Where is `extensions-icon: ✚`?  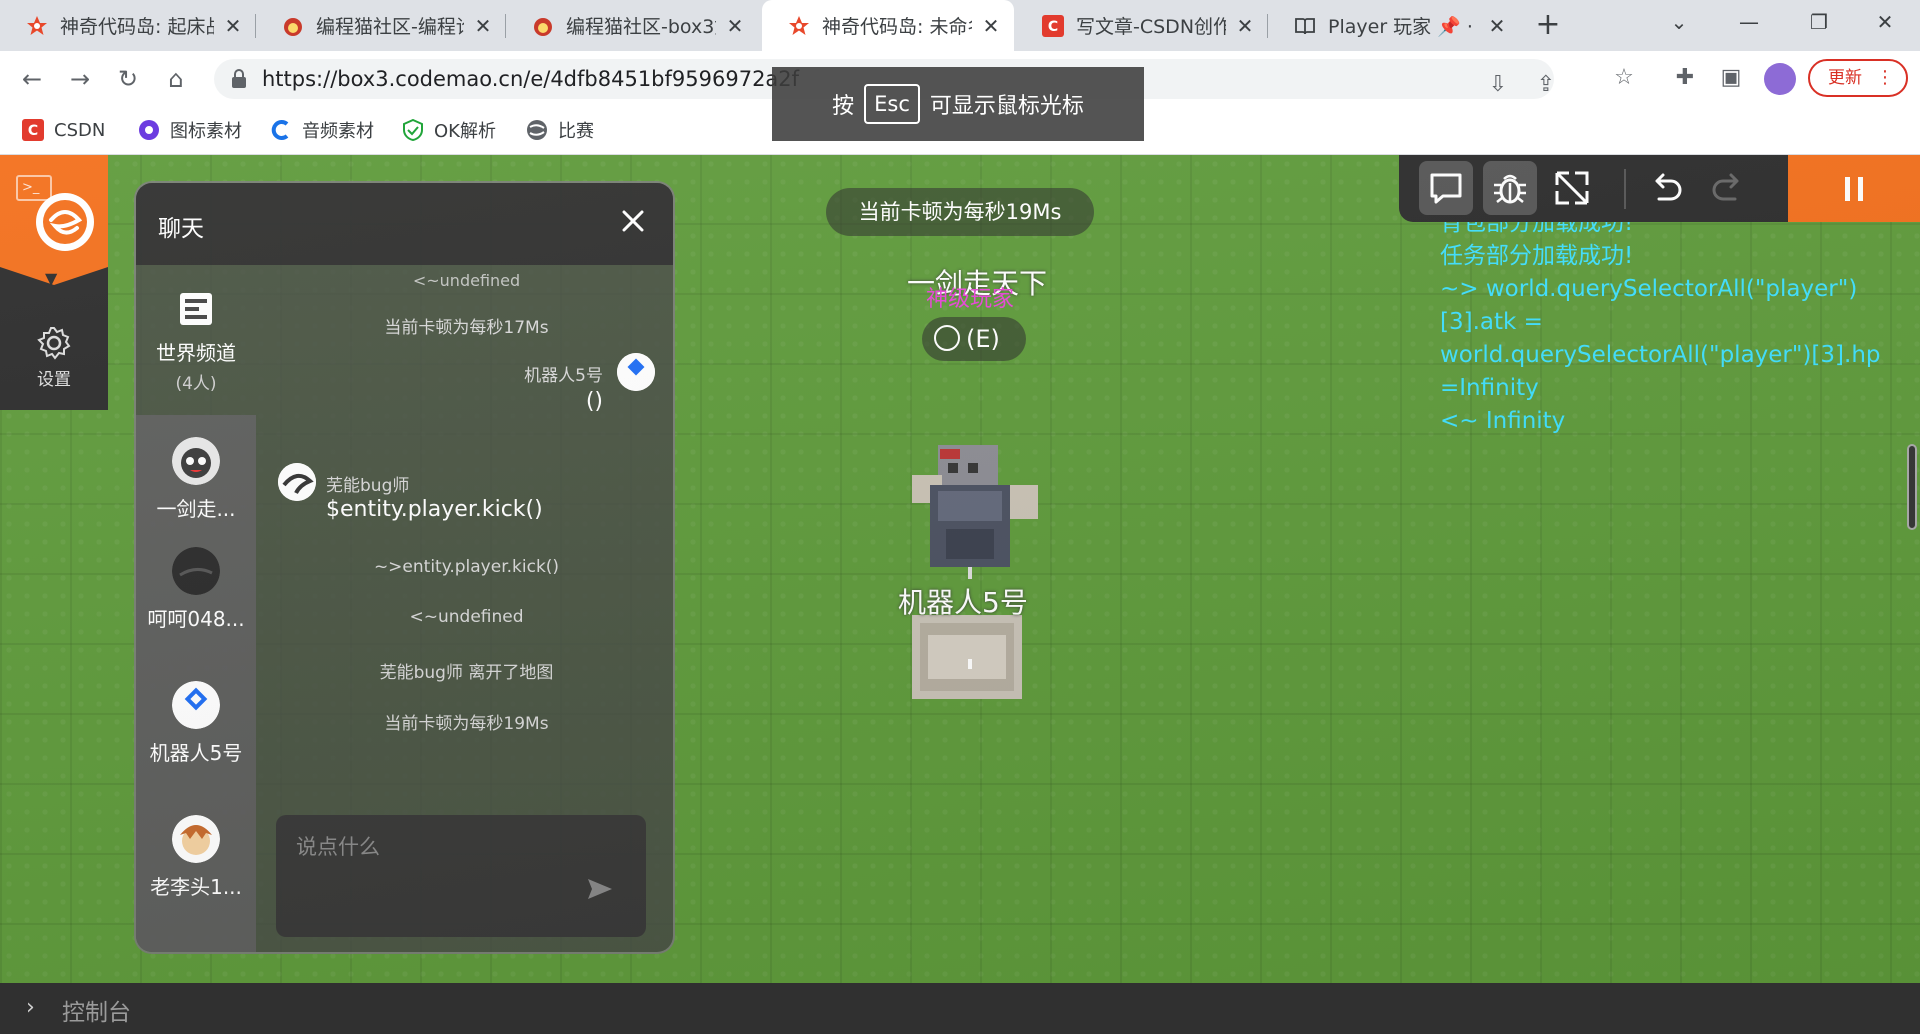 extensions-icon: ✚ is located at coordinates (1685, 78).